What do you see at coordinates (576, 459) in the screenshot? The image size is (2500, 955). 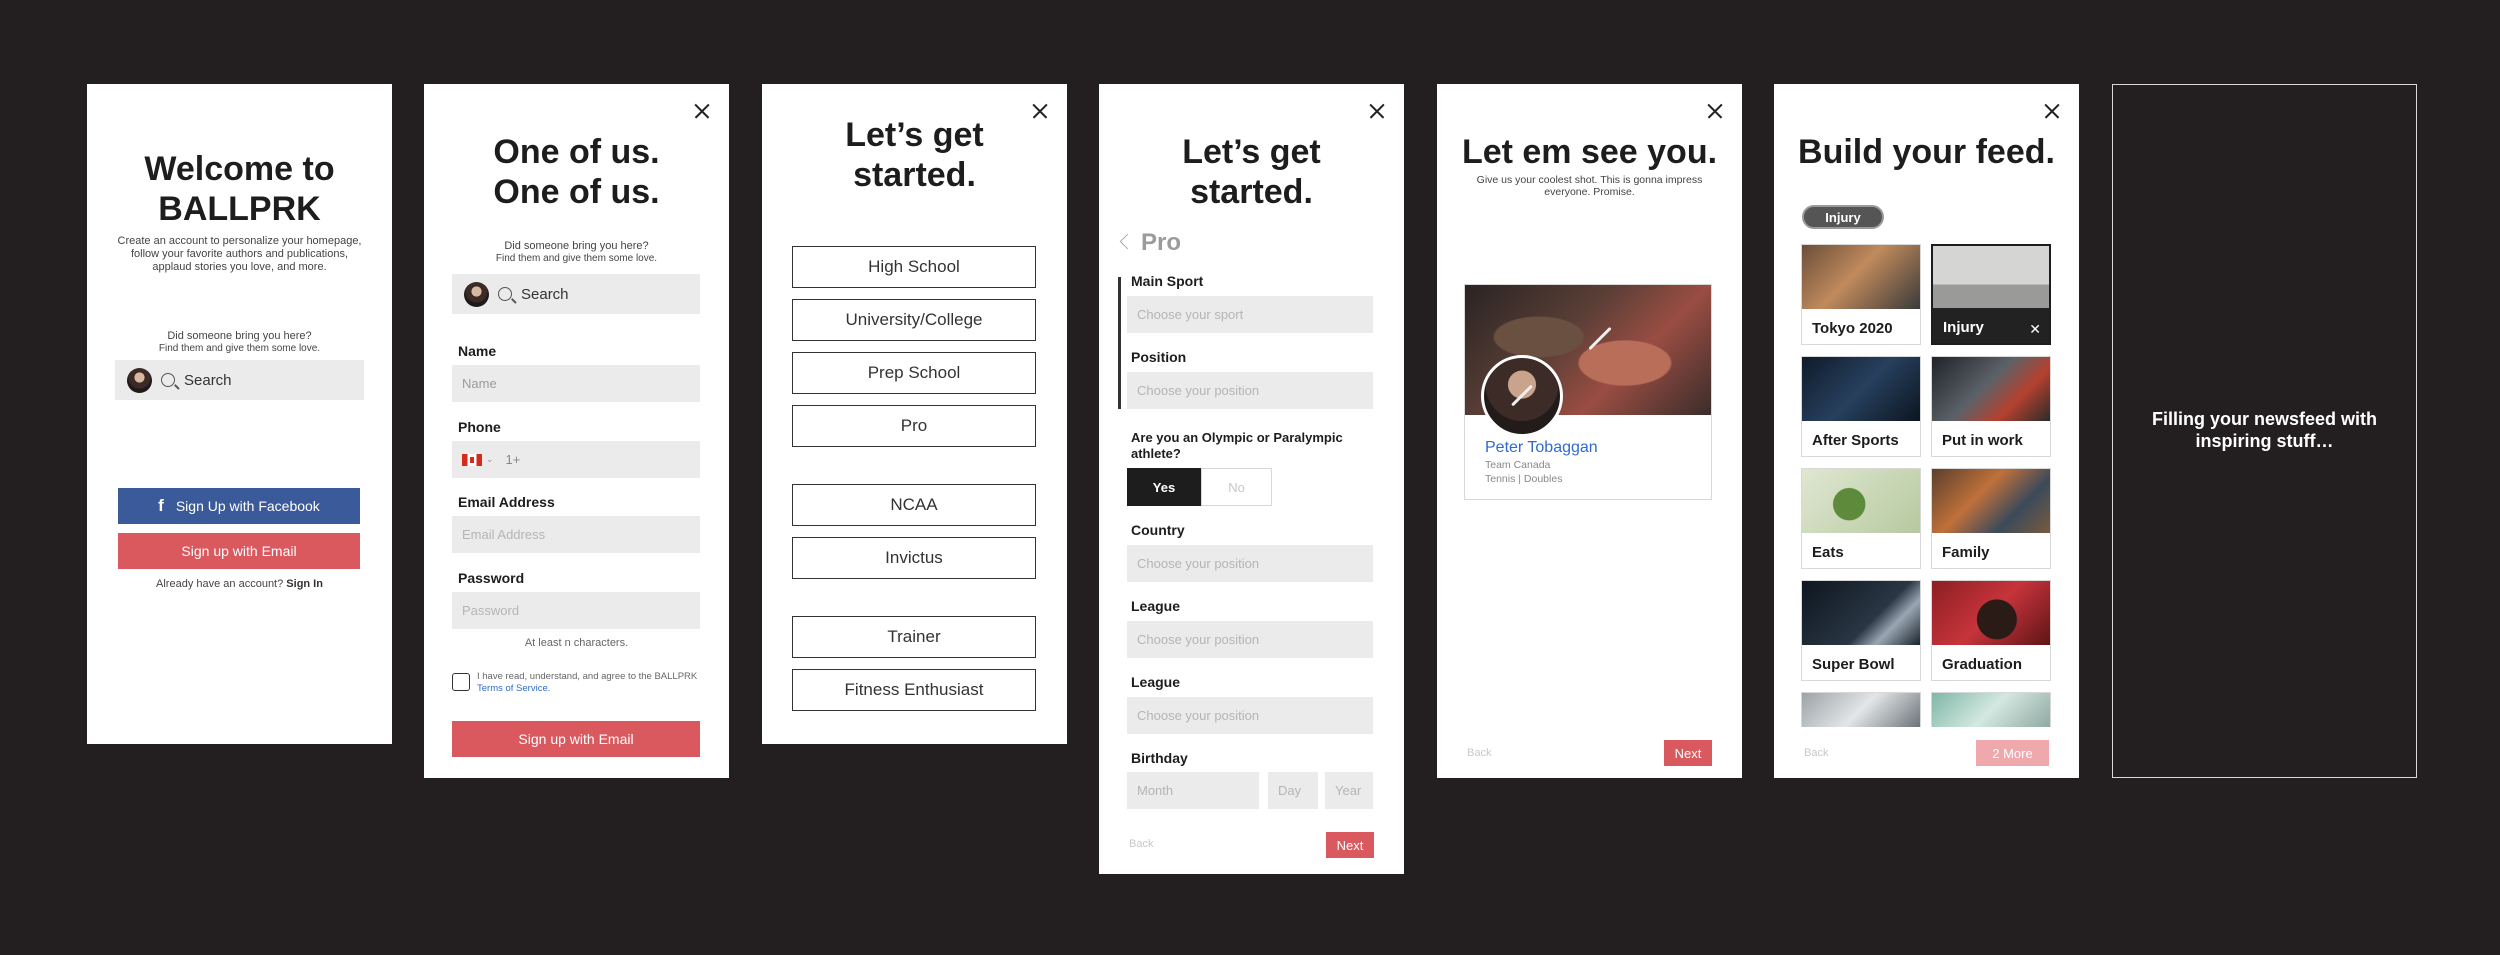 I see `phone-field: ⌄ 1+` at bounding box center [576, 459].